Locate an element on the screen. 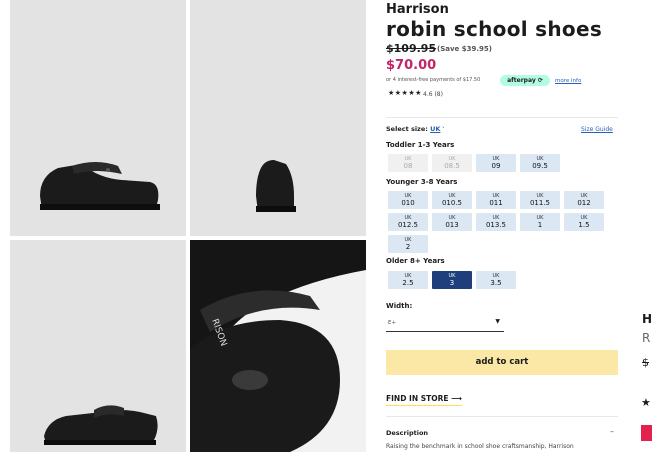 This screenshot has width=652, height=452. afterpay-badge: afterpay ⟳ is located at coordinates (525, 80).